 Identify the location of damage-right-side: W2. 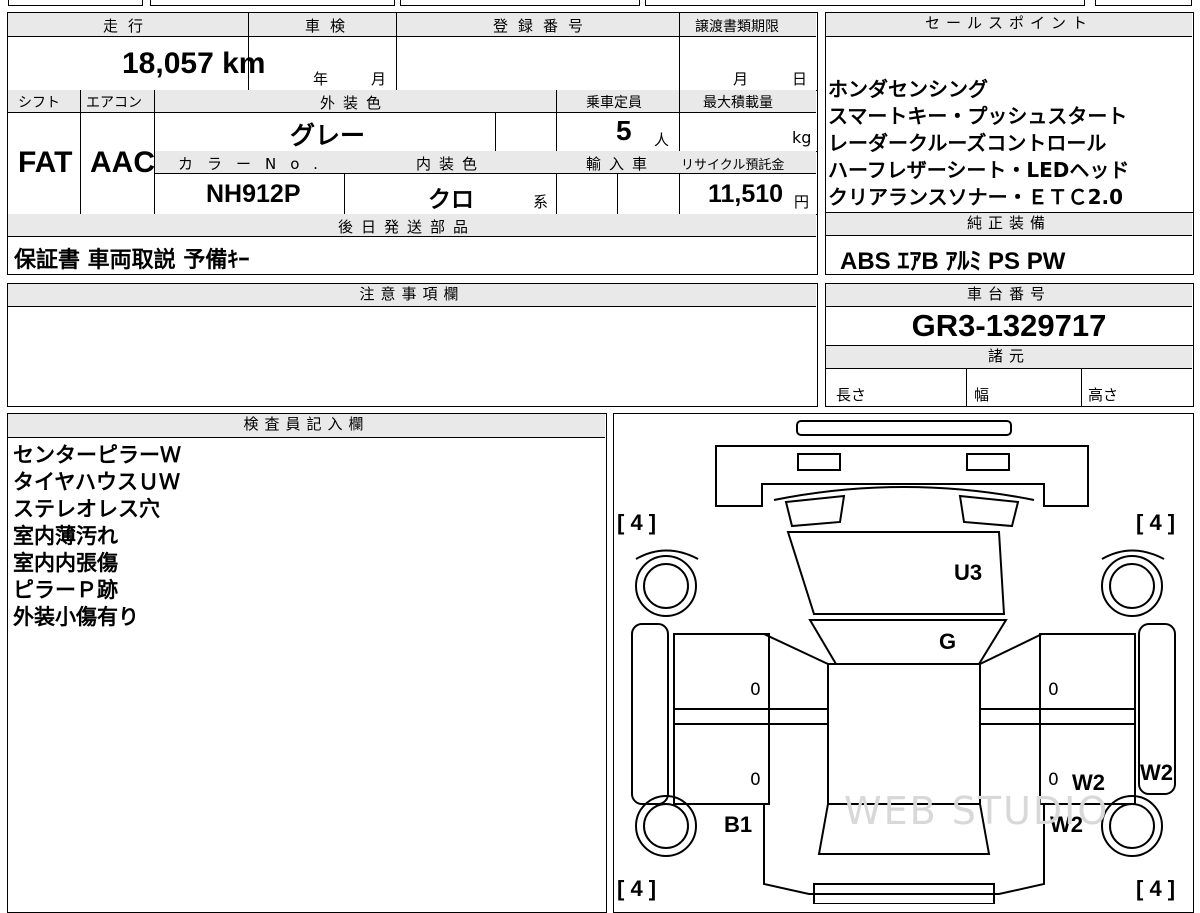
(1156, 772).